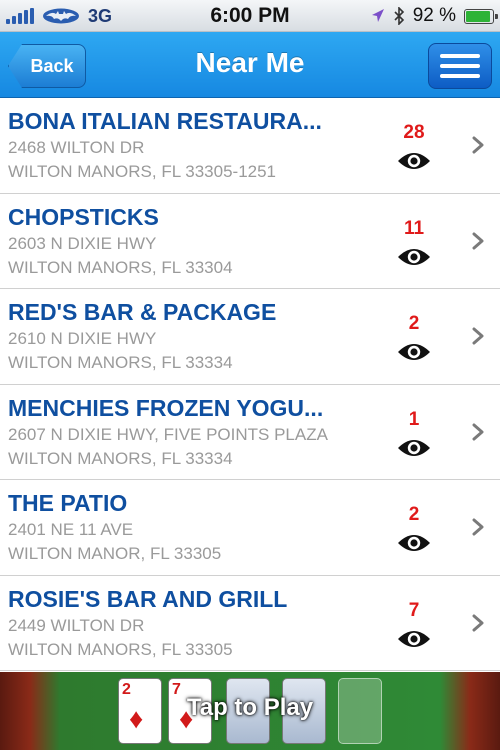  Describe the element at coordinates (250, 707) in the screenshot. I see `tap-to-play-label: Tap to Play` at that location.